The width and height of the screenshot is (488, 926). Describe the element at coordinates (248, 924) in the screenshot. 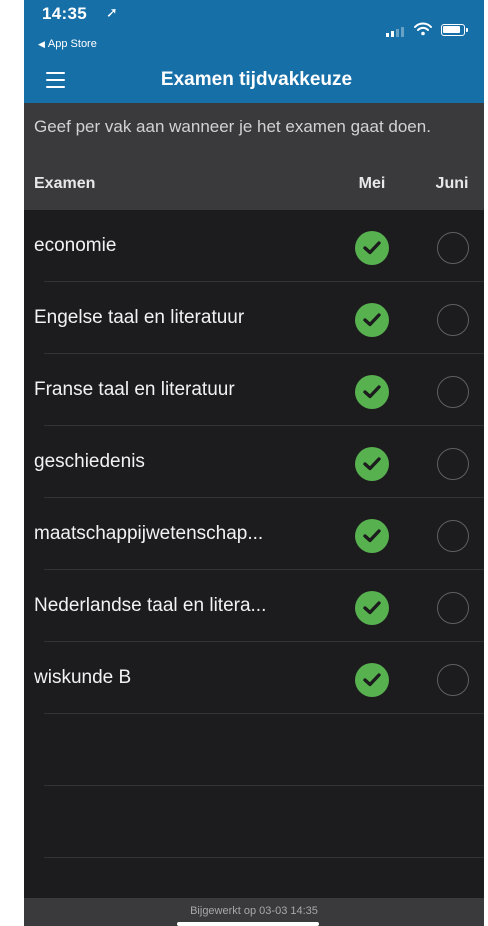

I see `home-indicator` at that location.